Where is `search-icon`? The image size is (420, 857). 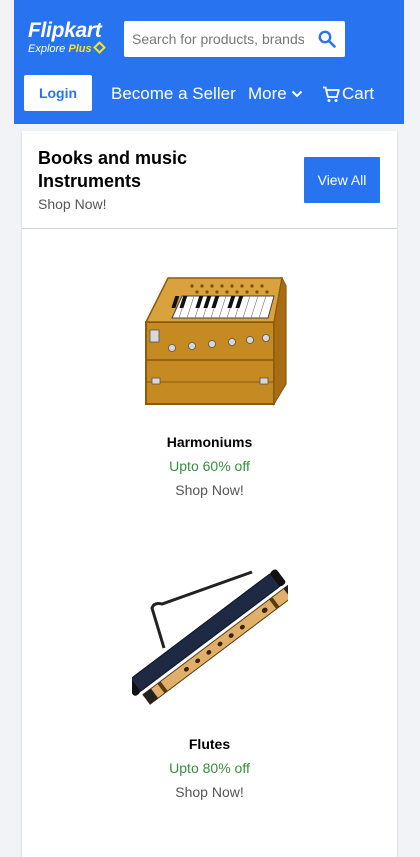
search-icon is located at coordinates (327, 39).